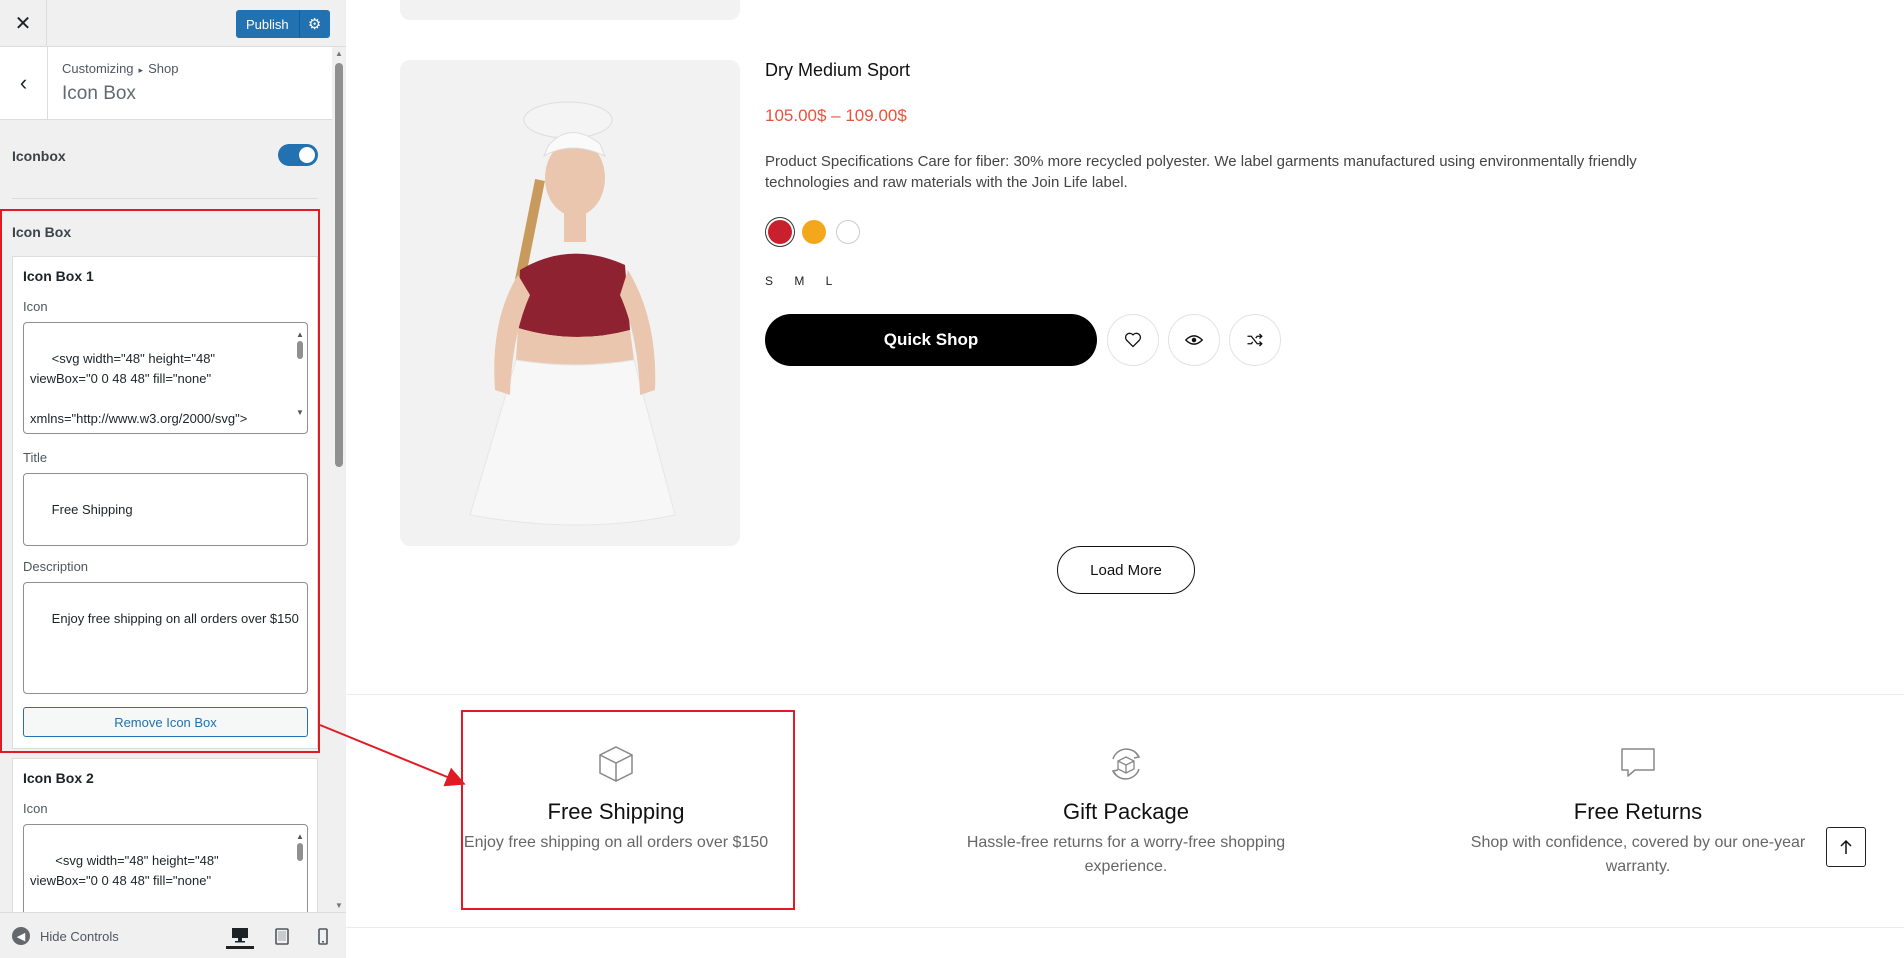 This screenshot has width=1904, height=958. Describe the element at coordinates (616, 765) in the screenshot. I see `box-icon` at that location.